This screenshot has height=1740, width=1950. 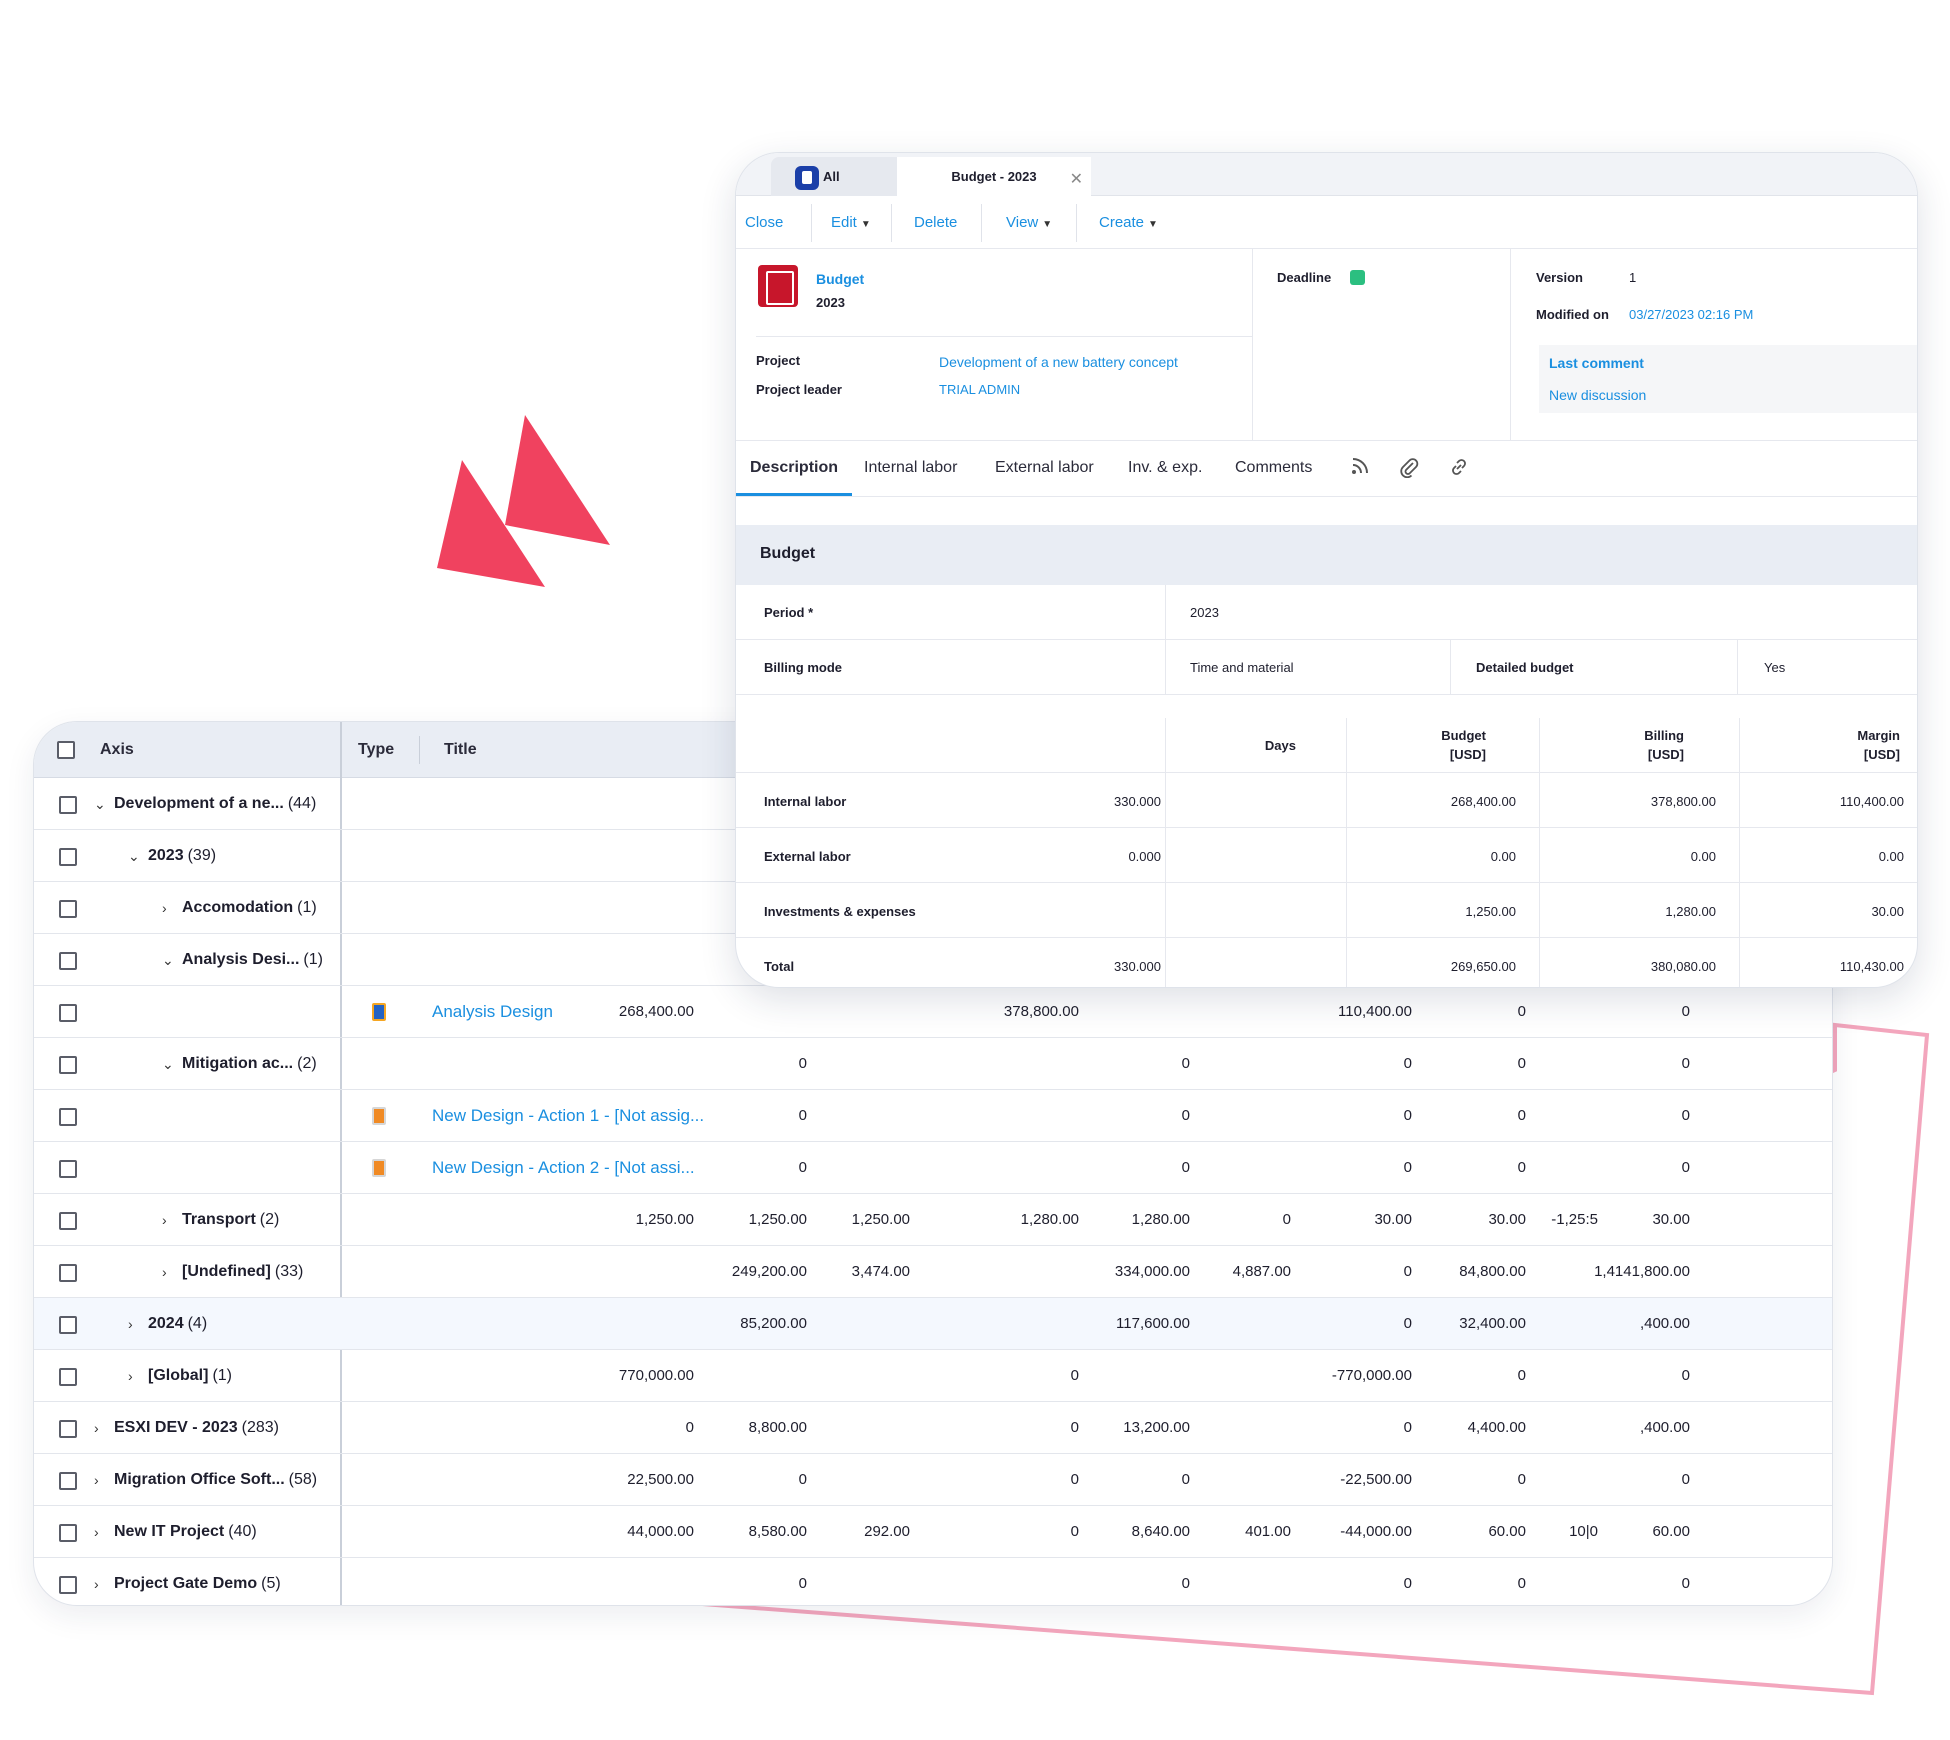 I want to click on last-comment-link: Last comment, so click(x=1596, y=363).